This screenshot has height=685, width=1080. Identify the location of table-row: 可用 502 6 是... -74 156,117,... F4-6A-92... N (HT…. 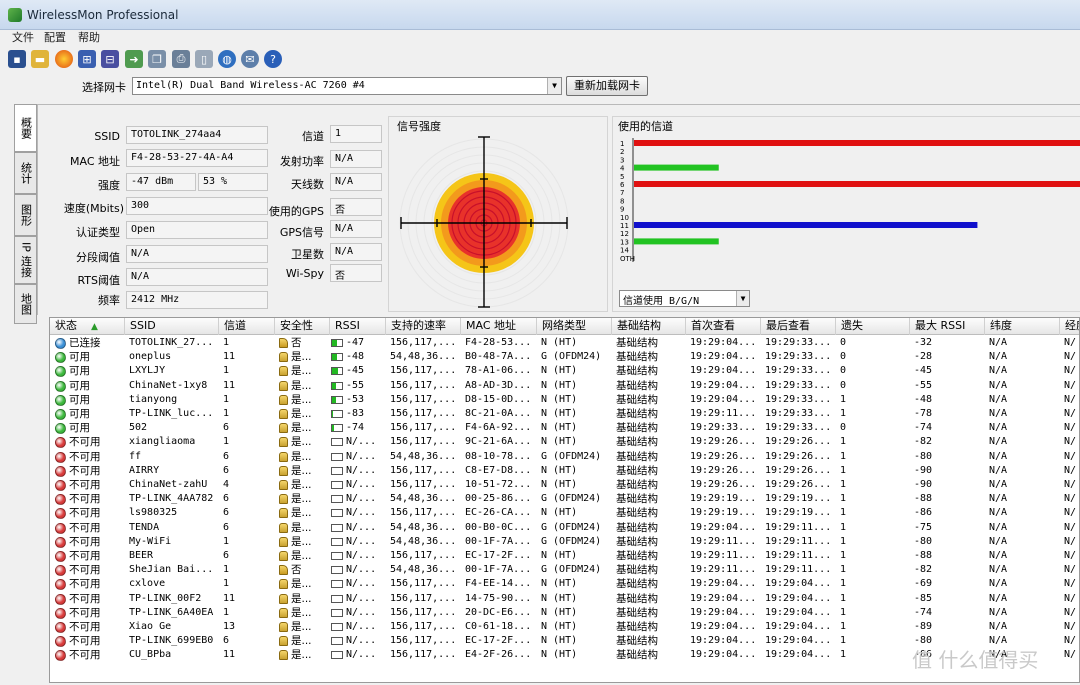
(564, 428).